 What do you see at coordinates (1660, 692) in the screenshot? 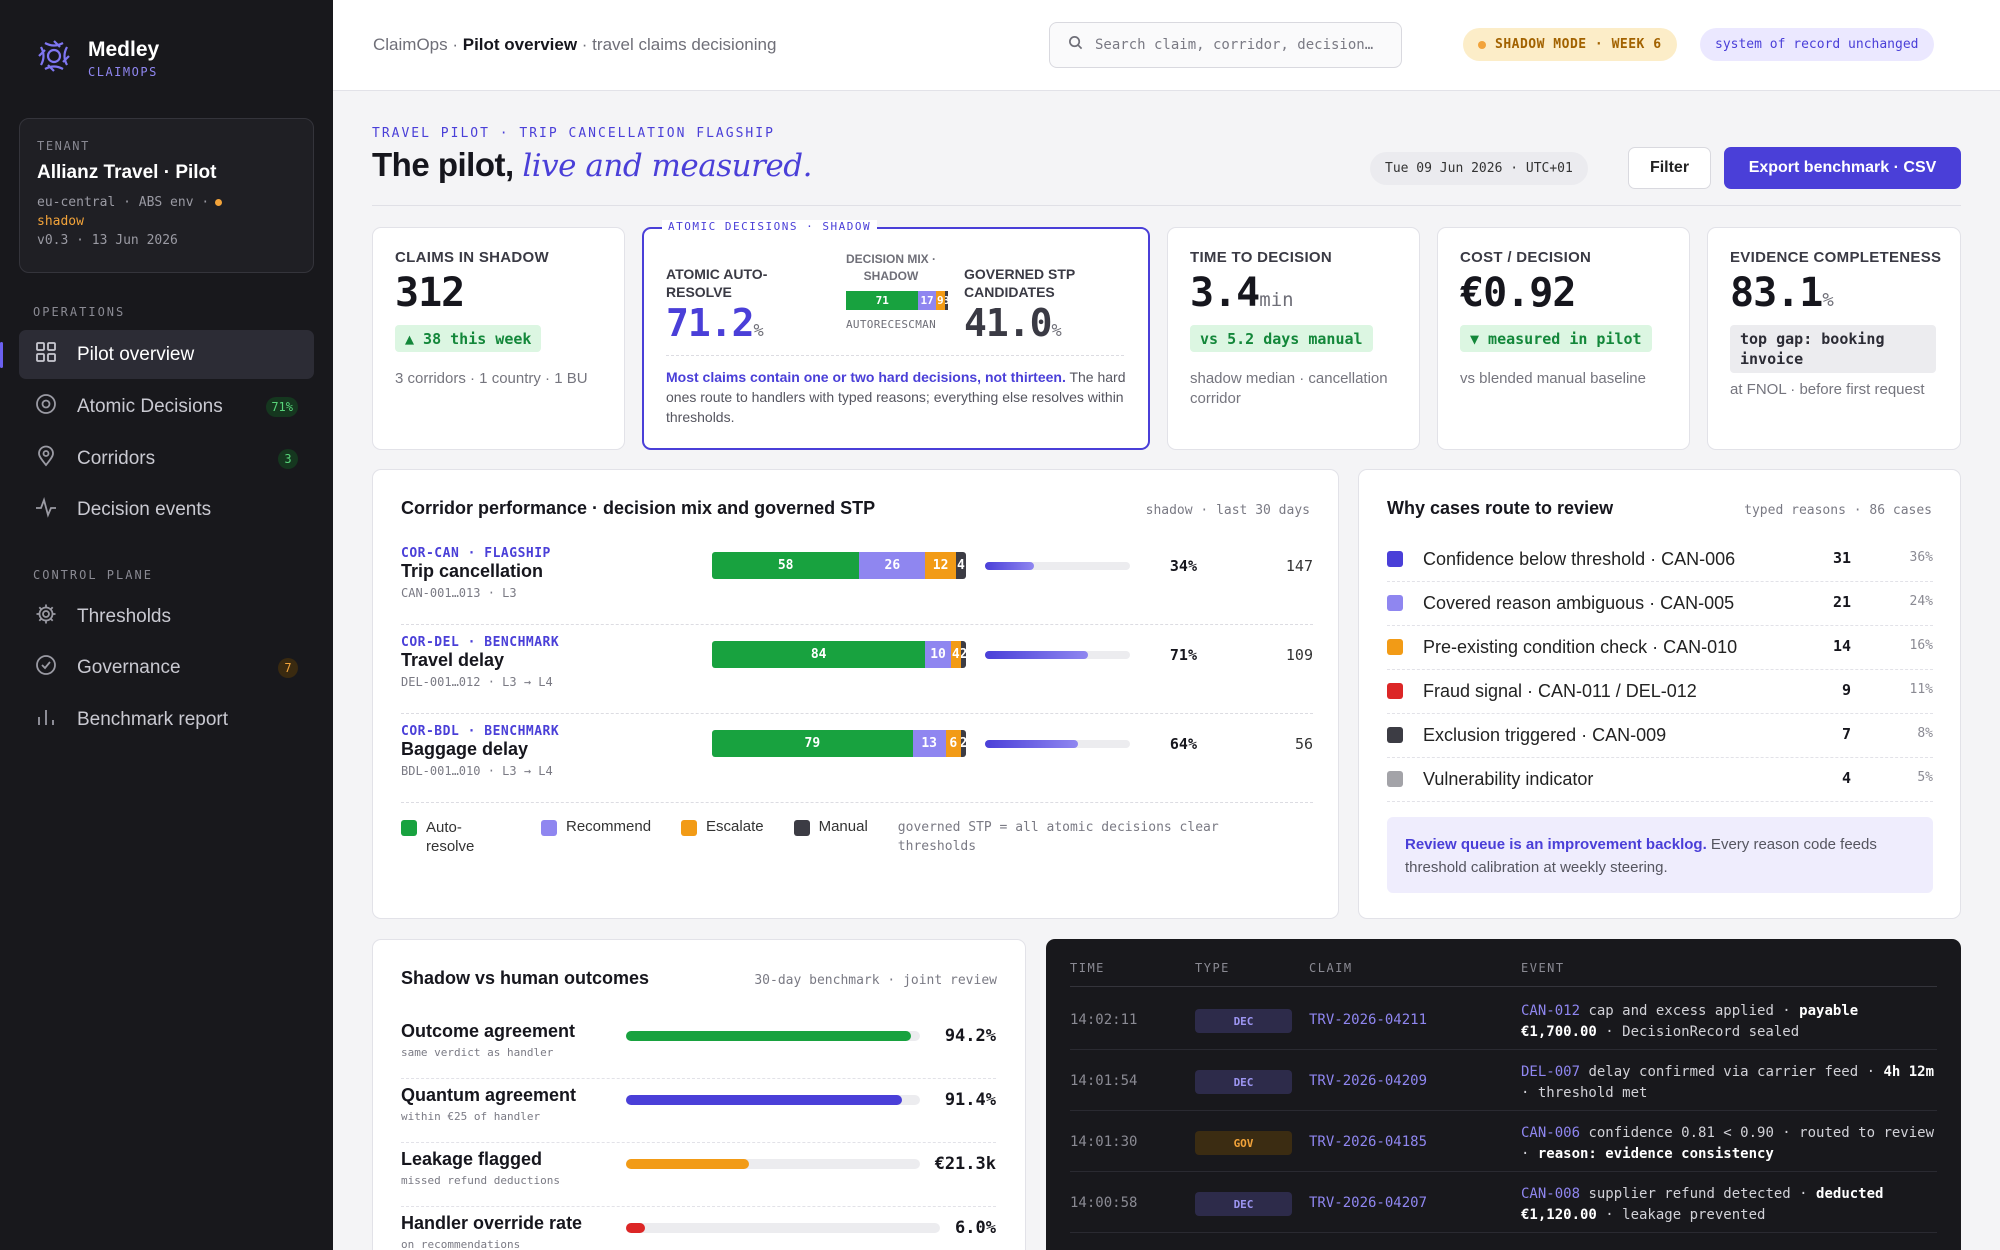
I see `reason-row: Fraud signal · CAN-011 / DEL-012 9 11%` at bounding box center [1660, 692].